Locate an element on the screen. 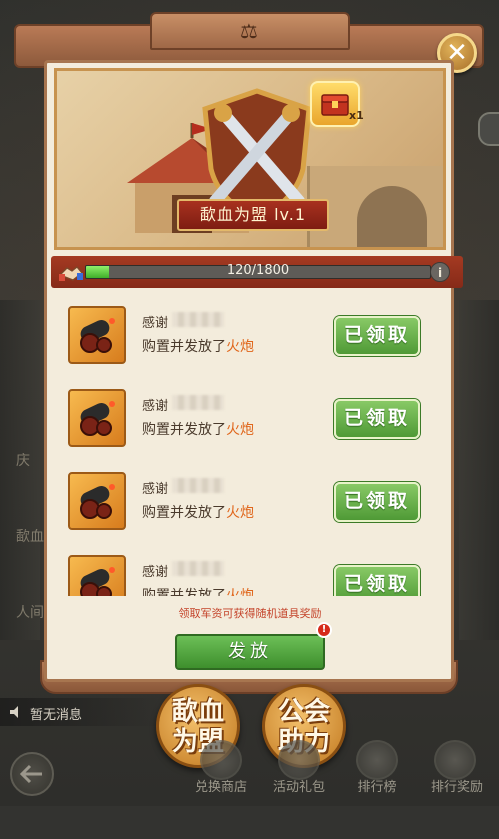 The height and width of the screenshot is (839, 499). badge-text: 歃血 is located at coordinates (197, 712).